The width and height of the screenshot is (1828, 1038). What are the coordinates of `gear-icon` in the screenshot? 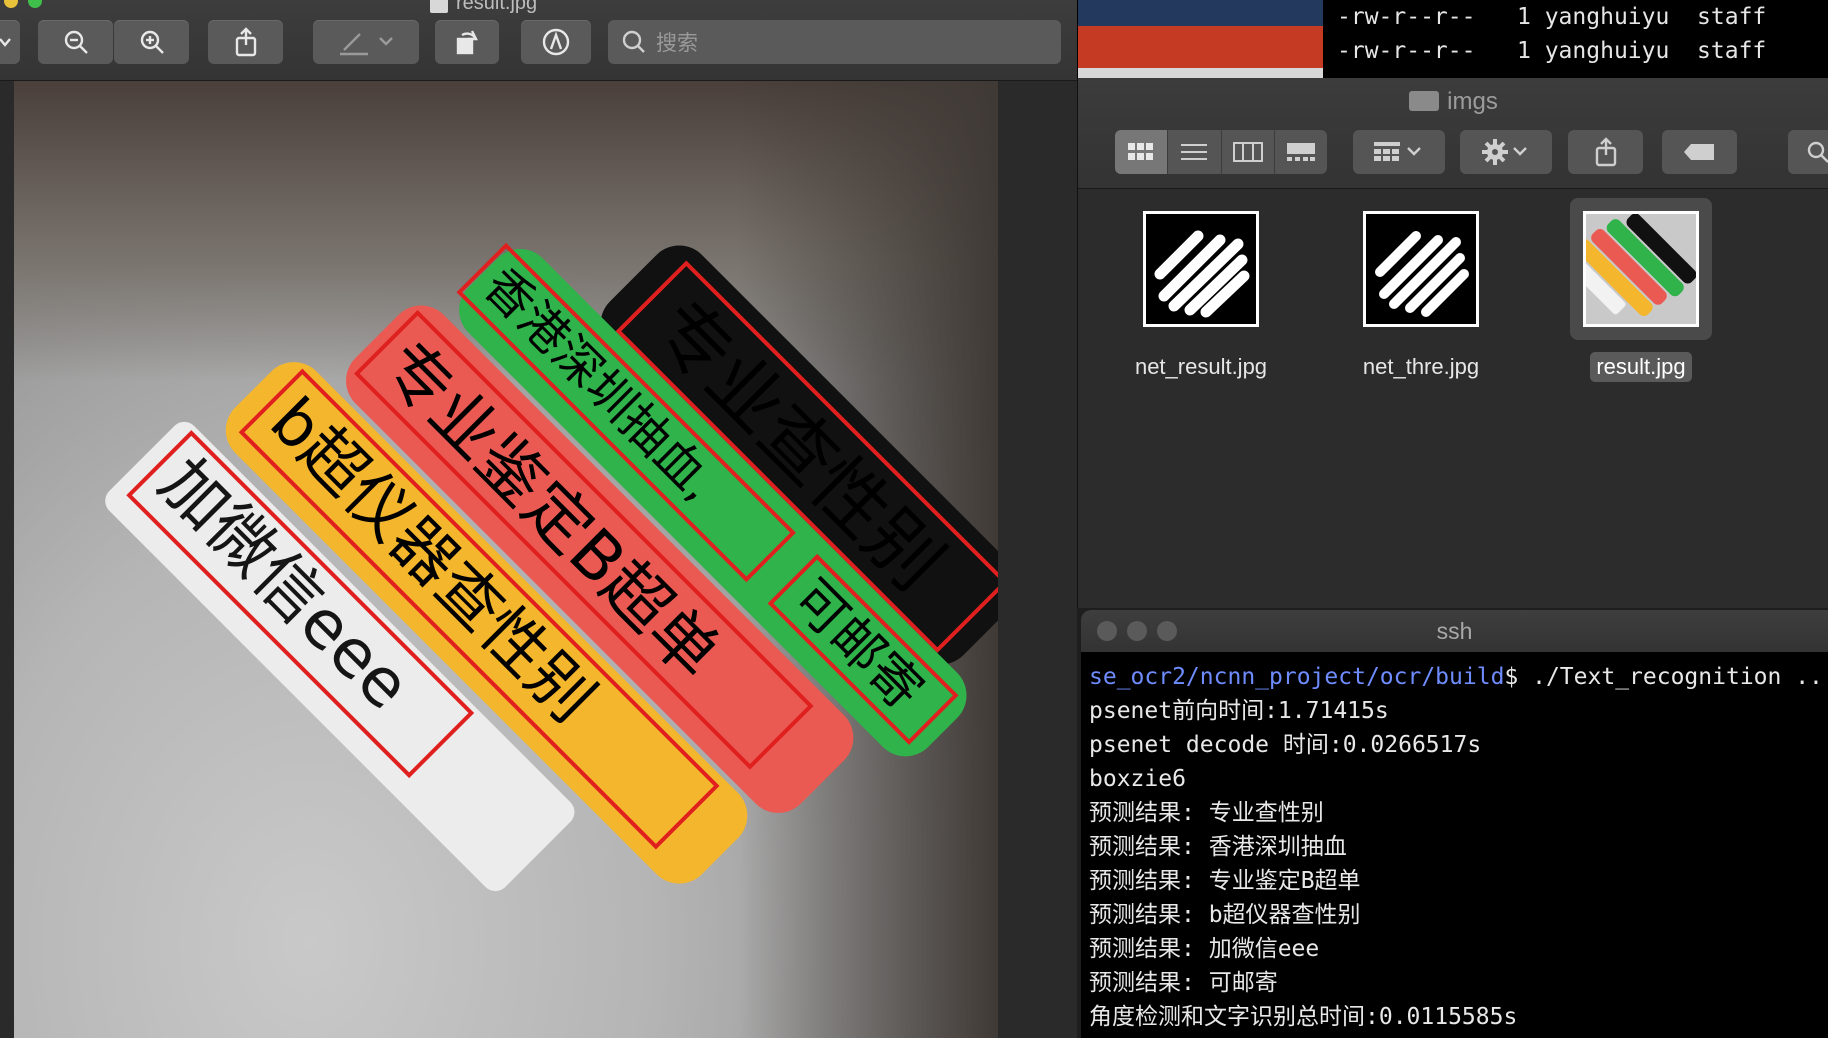 It's located at (1495, 152).